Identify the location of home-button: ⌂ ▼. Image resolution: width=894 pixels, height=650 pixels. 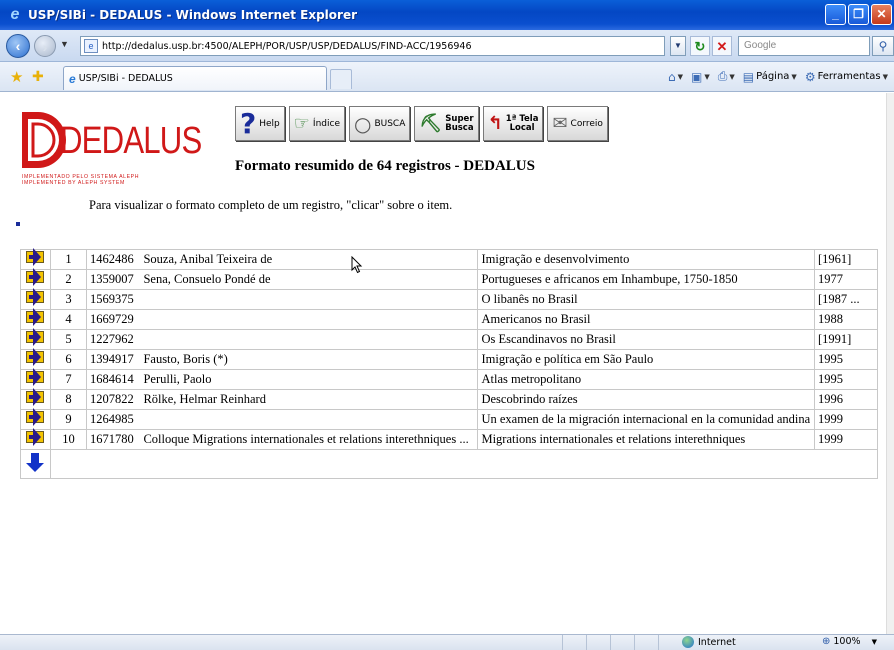
(675, 77).